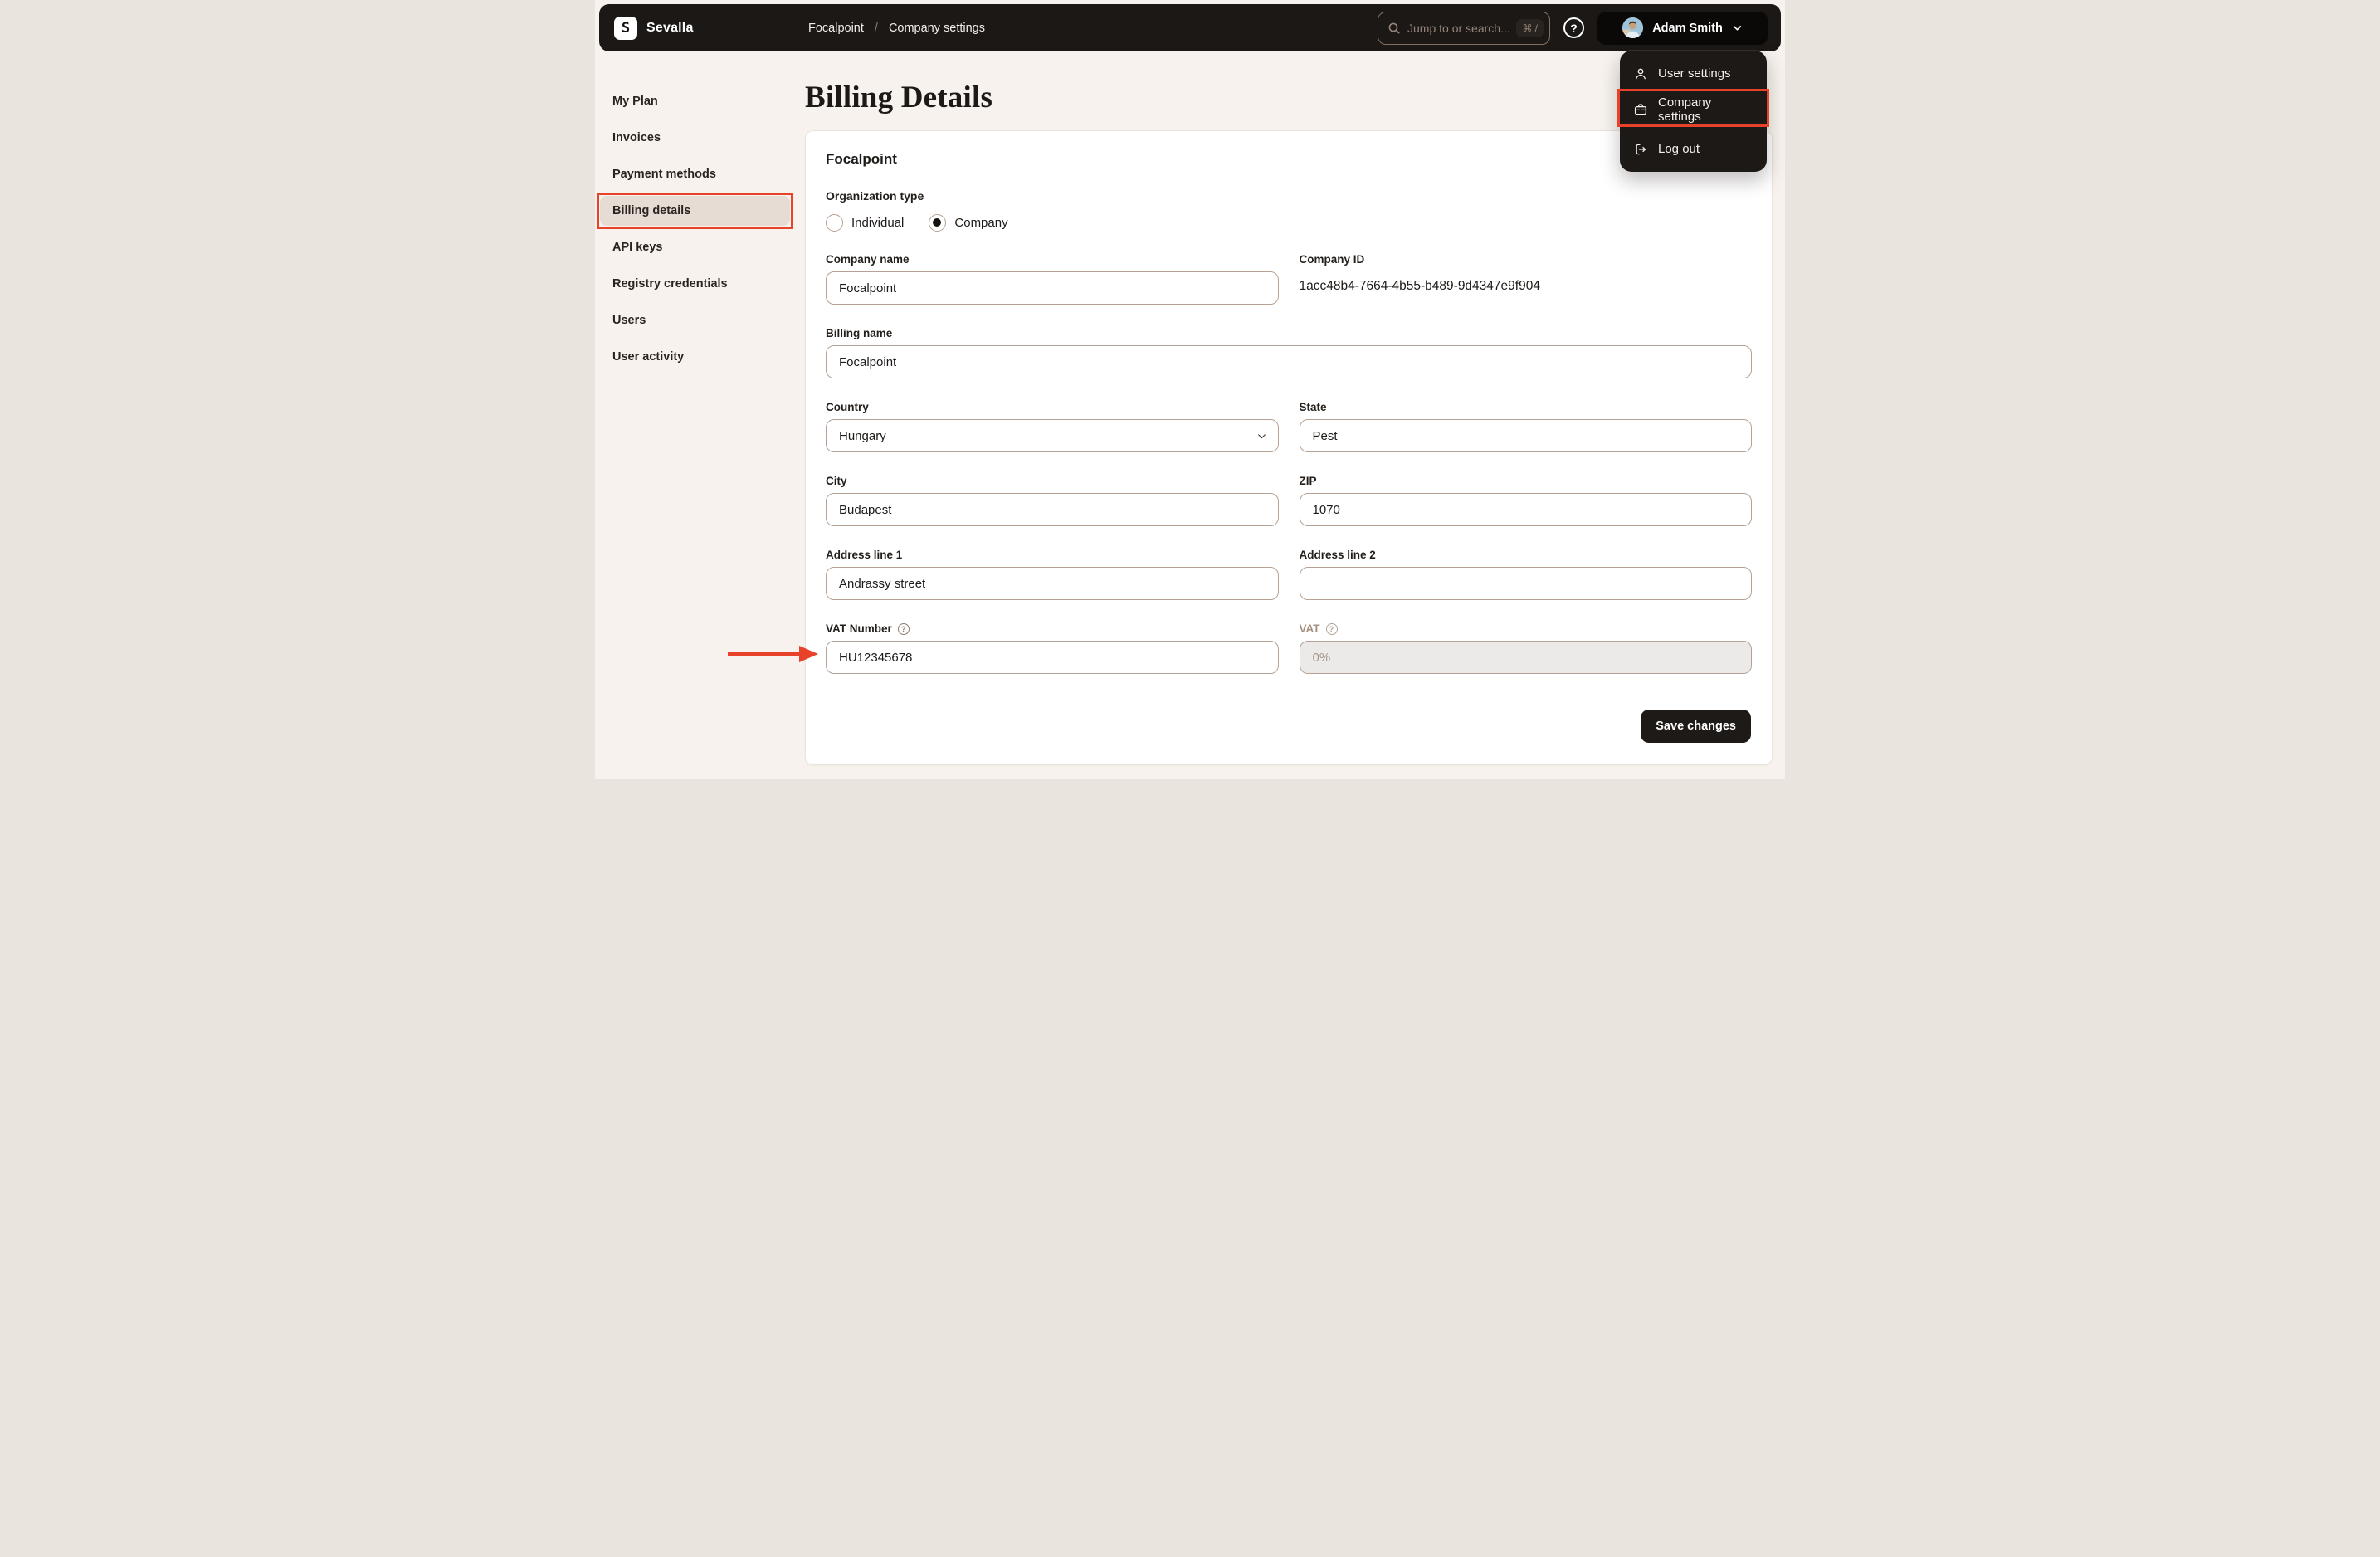  What do you see at coordinates (864, 555) in the screenshot?
I see `address-line-1-label: Address line 1` at bounding box center [864, 555].